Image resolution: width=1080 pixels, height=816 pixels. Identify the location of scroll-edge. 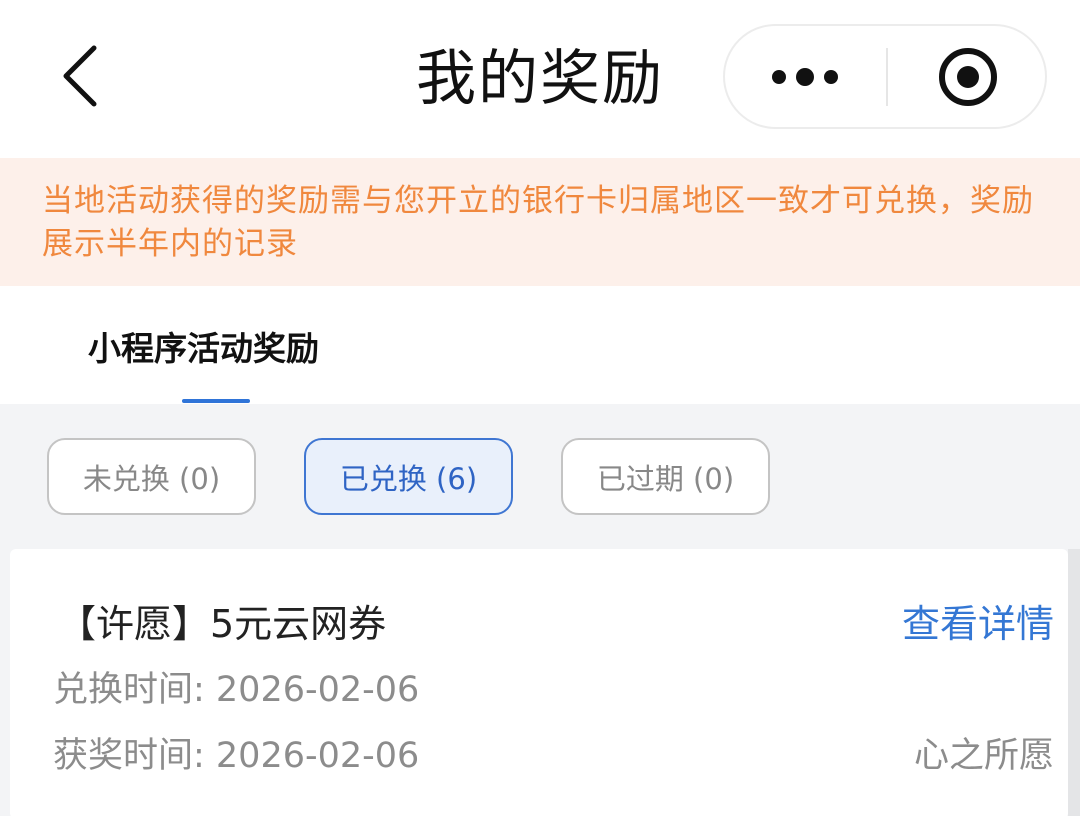
(1074, 682).